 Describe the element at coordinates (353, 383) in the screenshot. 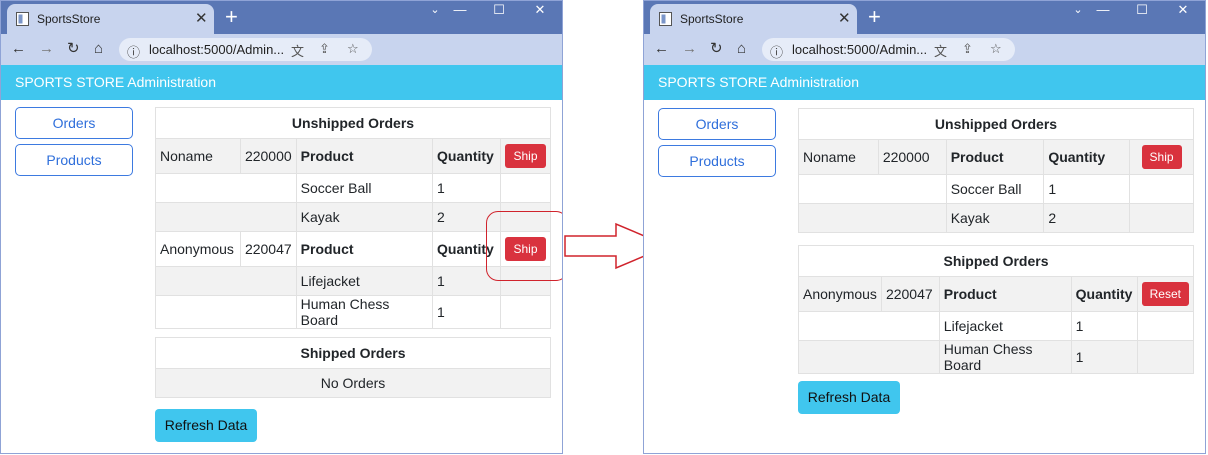

I see `empty-message: No Orders` at that location.